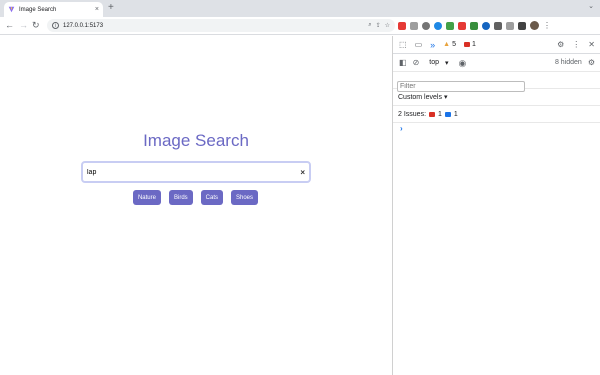  Describe the element at coordinates (496, 114) in the screenshot. I see `issues-bar: 2 Issues: 1 1` at that location.